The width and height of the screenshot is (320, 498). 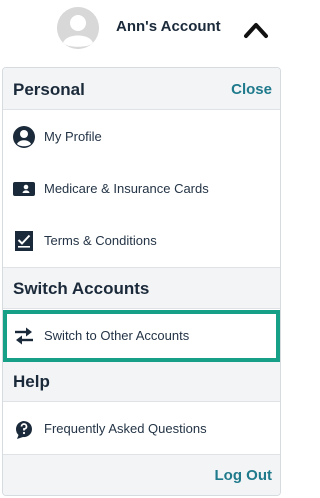 I want to click on section-title-personal: Personal, so click(x=49, y=89).